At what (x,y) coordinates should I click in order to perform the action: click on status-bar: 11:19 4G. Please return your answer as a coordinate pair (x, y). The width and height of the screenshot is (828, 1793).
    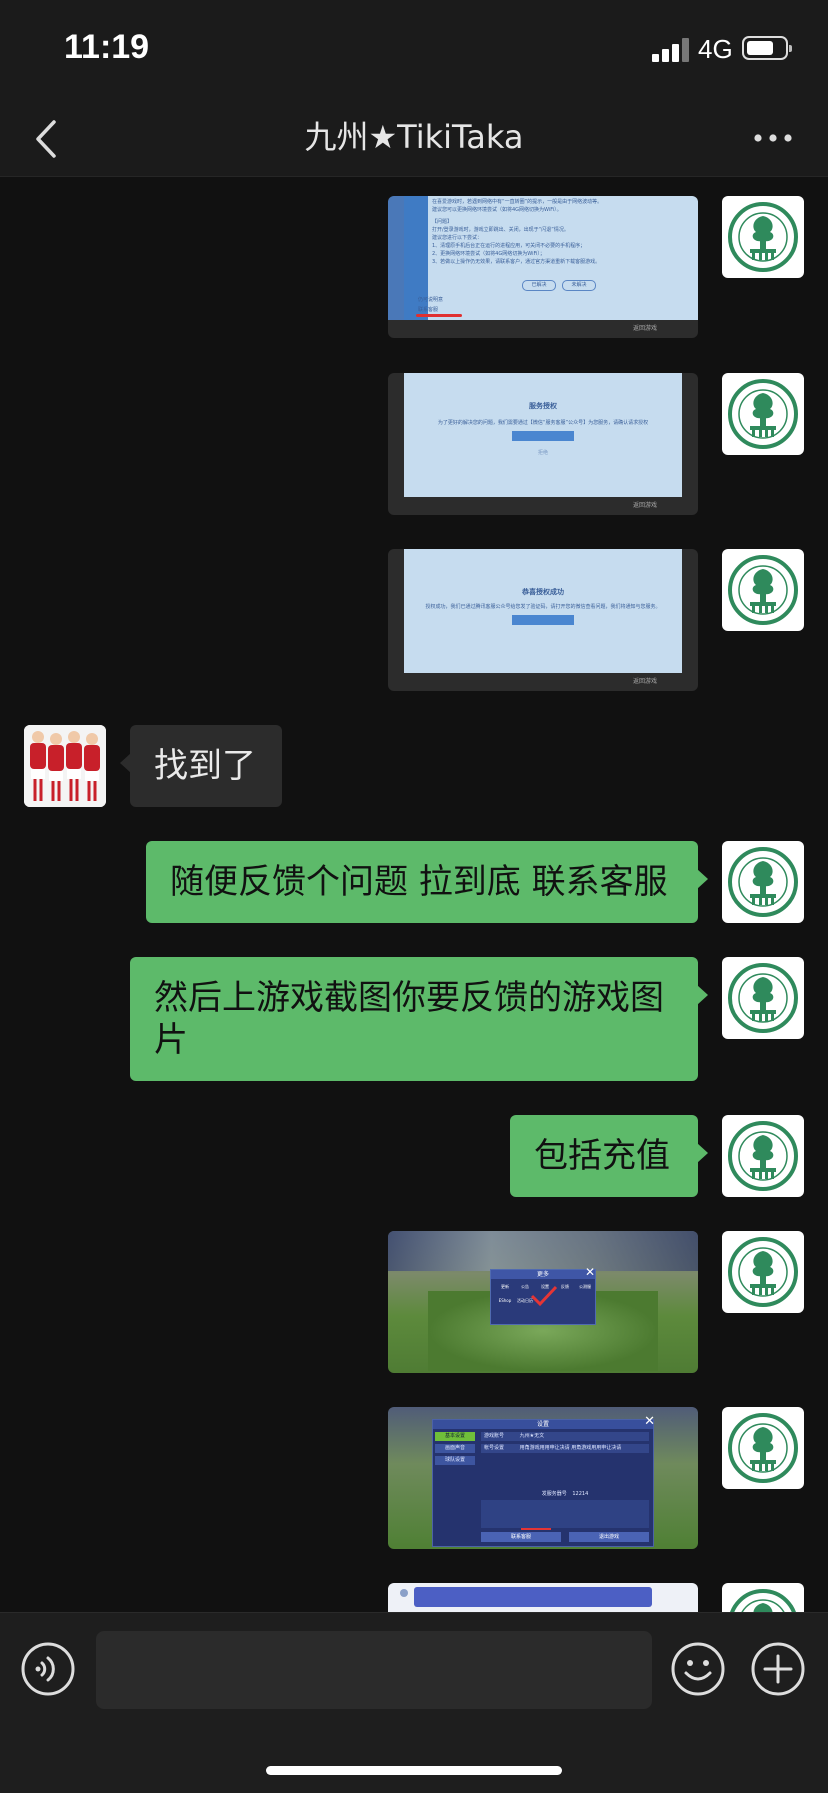
    Looking at the image, I should click on (414, 50).